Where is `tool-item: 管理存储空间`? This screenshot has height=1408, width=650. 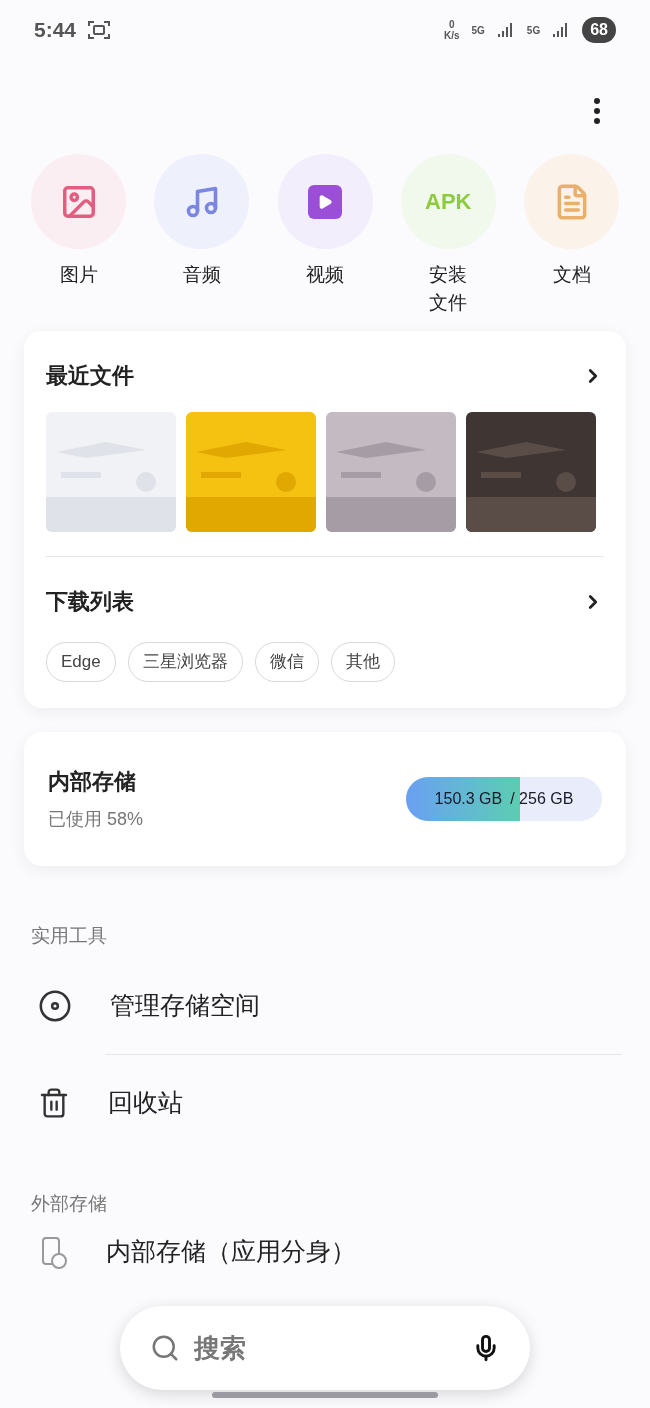
tool-item: 管理存储空间 is located at coordinates (325, 1005).